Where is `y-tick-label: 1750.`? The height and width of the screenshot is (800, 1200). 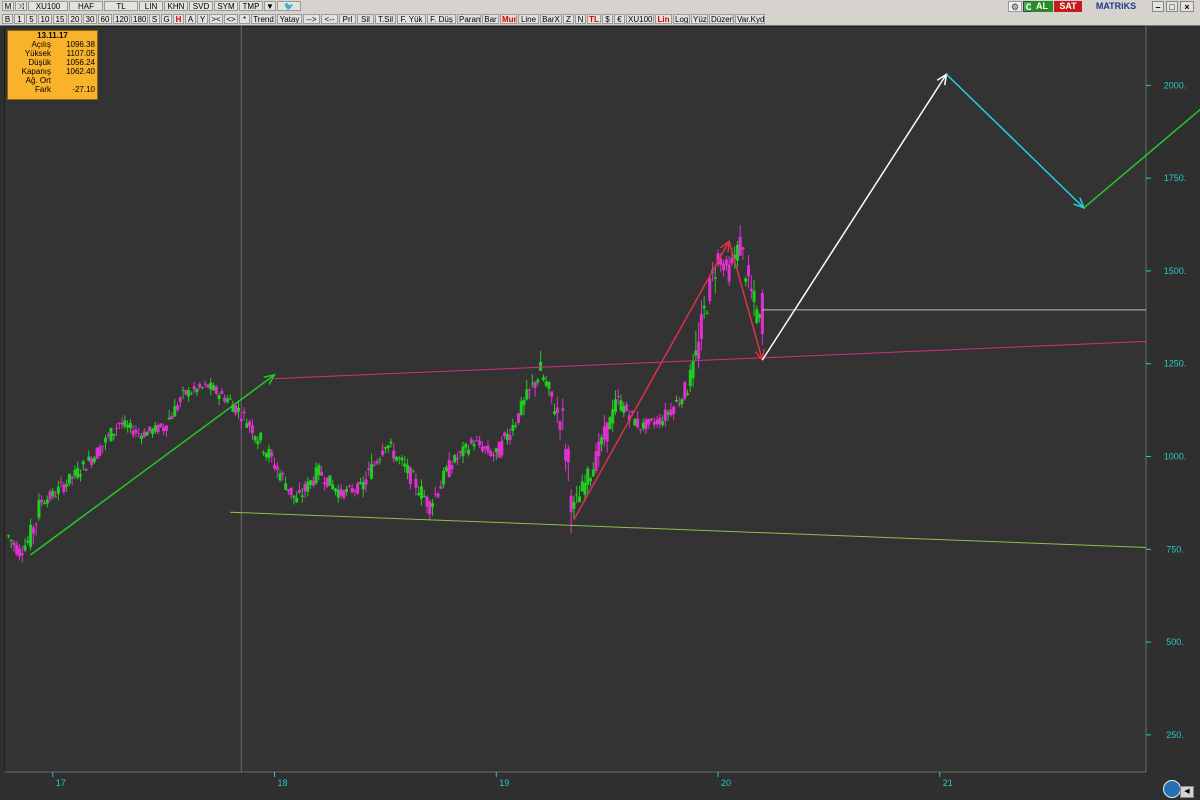
y-tick-label: 1750. is located at coordinates (1175, 178).